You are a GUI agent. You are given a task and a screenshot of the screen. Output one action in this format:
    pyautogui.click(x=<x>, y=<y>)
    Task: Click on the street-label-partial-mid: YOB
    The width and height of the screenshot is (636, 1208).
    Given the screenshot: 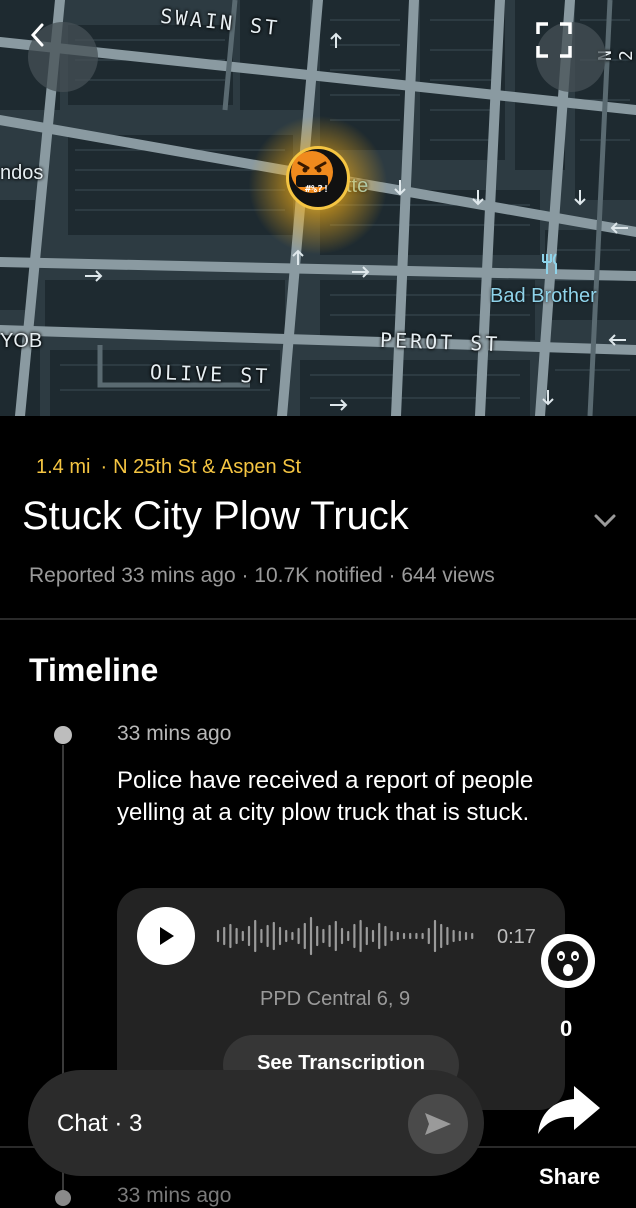 What is the action you would take?
    pyautogui.click(x=21, y=341)
    